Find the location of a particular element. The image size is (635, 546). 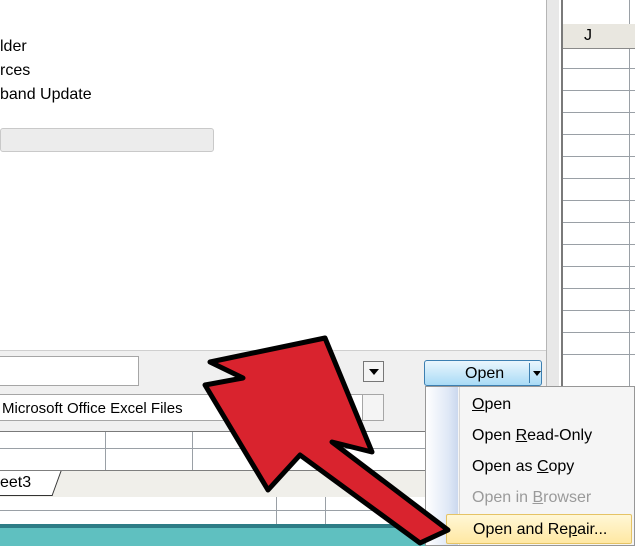

sheet-tab-label: eet3 is located at coordinates (16, 482).